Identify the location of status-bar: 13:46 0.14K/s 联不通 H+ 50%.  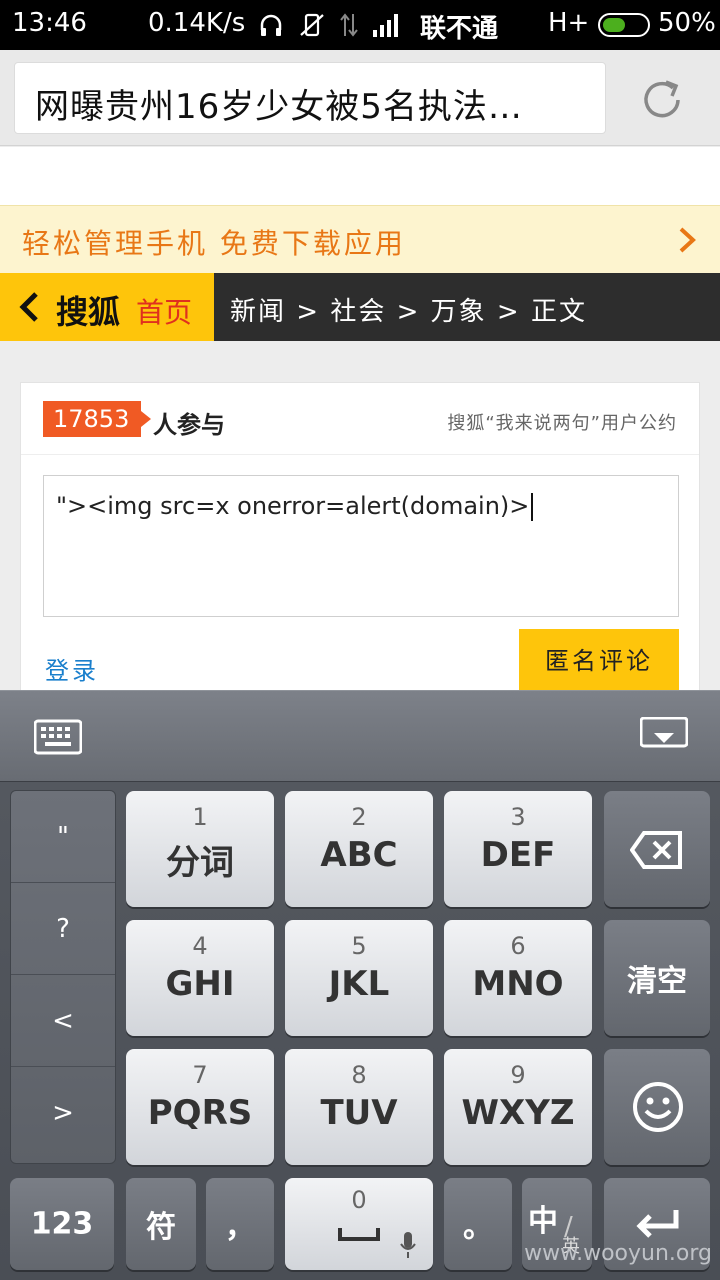
(360, 25).